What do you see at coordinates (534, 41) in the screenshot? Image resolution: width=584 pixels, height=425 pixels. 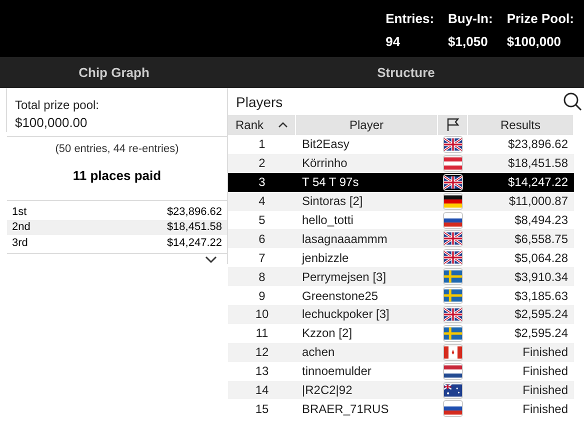 I see `stat-value: $100,000` at bounding box center [534, 41].